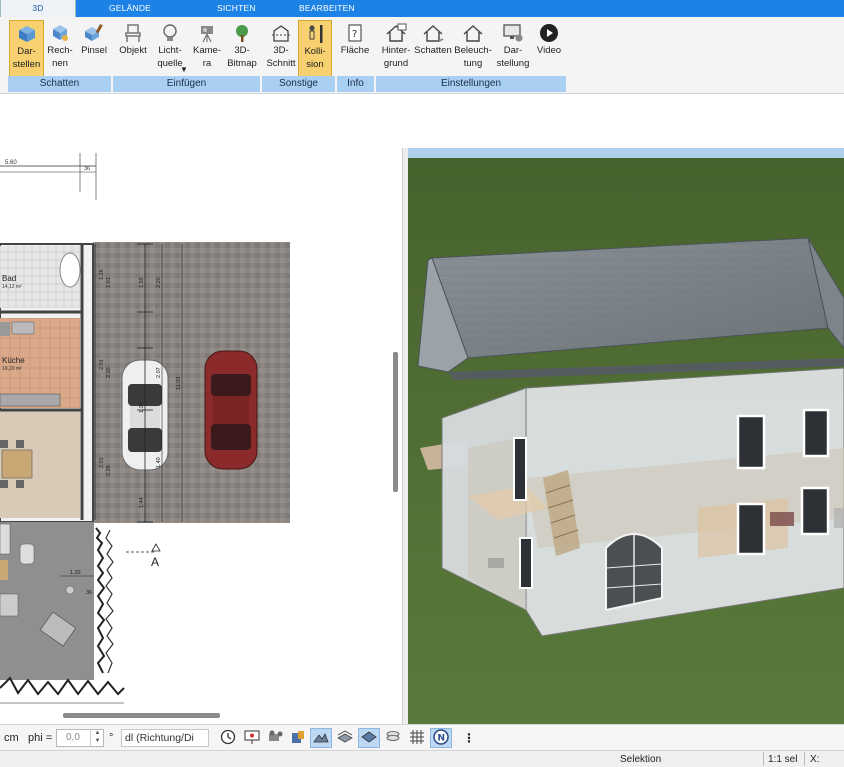 The height and width of the screenshot is (767, 844). What do you see at coordinates (102, 364) in the screenshot?
I see `dim-3: 2.01` at bounding box center [102, 364].